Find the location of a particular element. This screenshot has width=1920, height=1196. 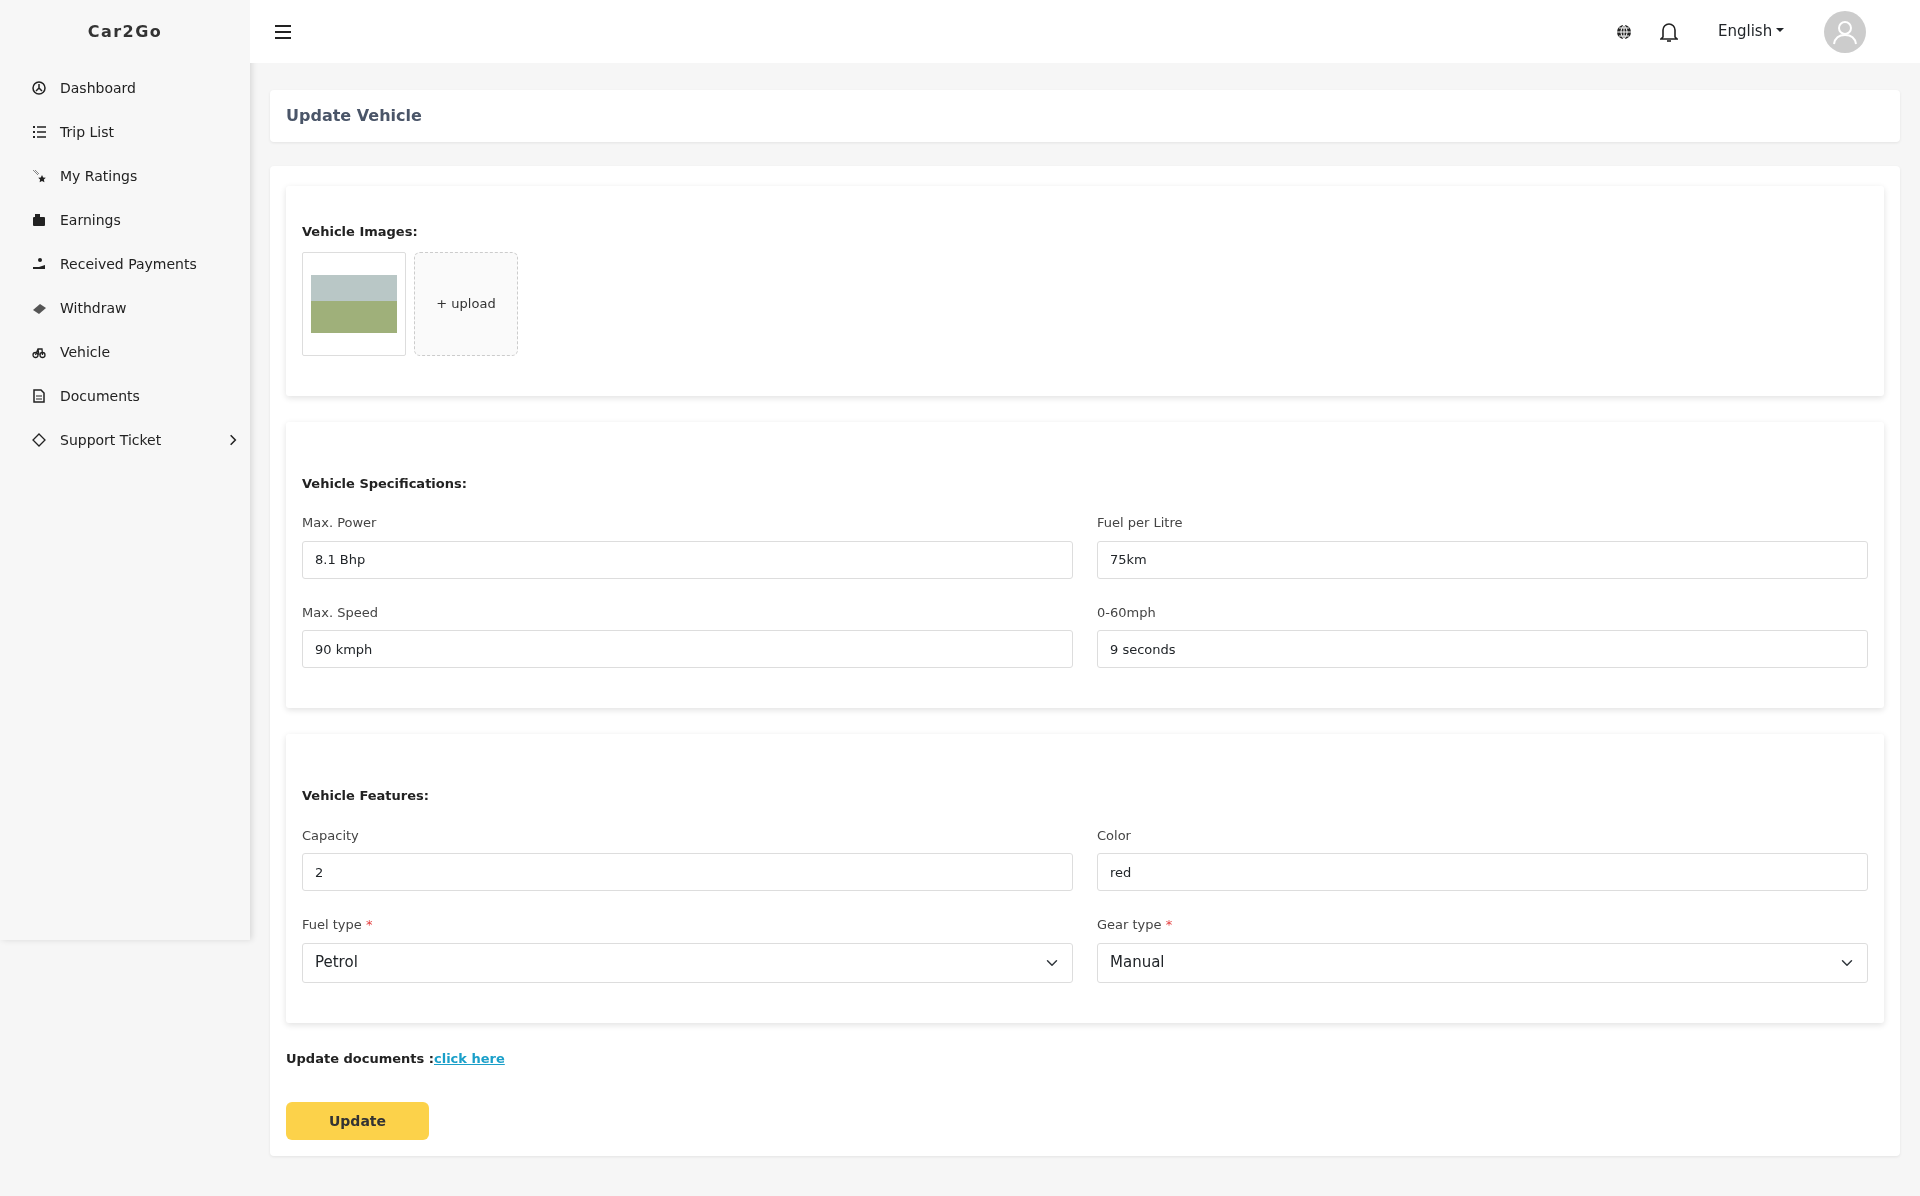

input-field: 9 seconds is located at coordinates (1482, 649).